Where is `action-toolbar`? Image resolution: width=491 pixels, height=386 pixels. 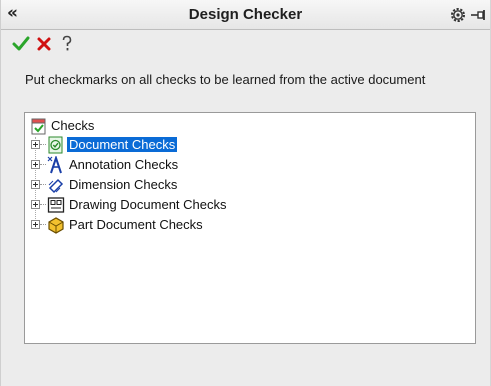
action-toolbar is located at coordinates (245, 45).